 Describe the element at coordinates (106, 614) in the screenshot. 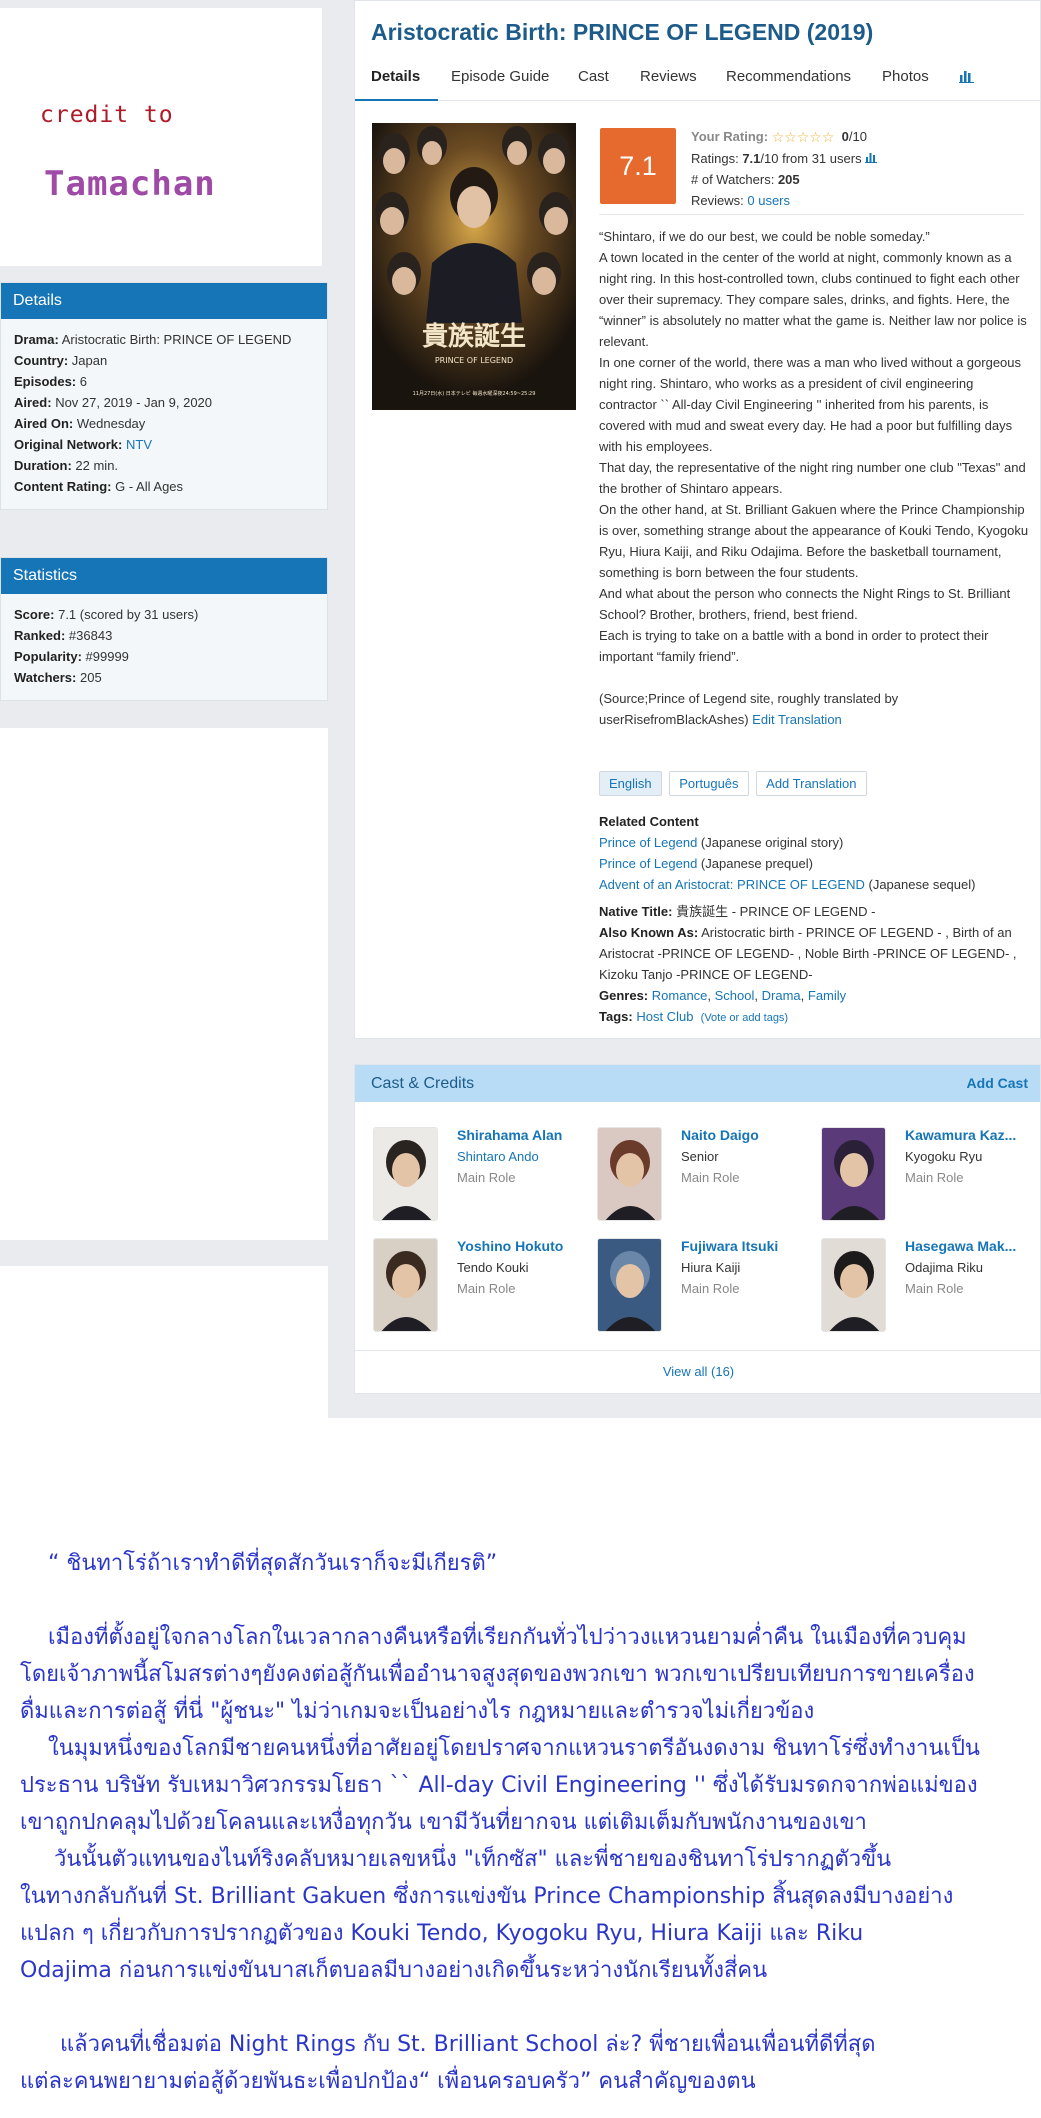

I see `stat-row-score: Score: 7.1 (scored by 31 users)` at that location.